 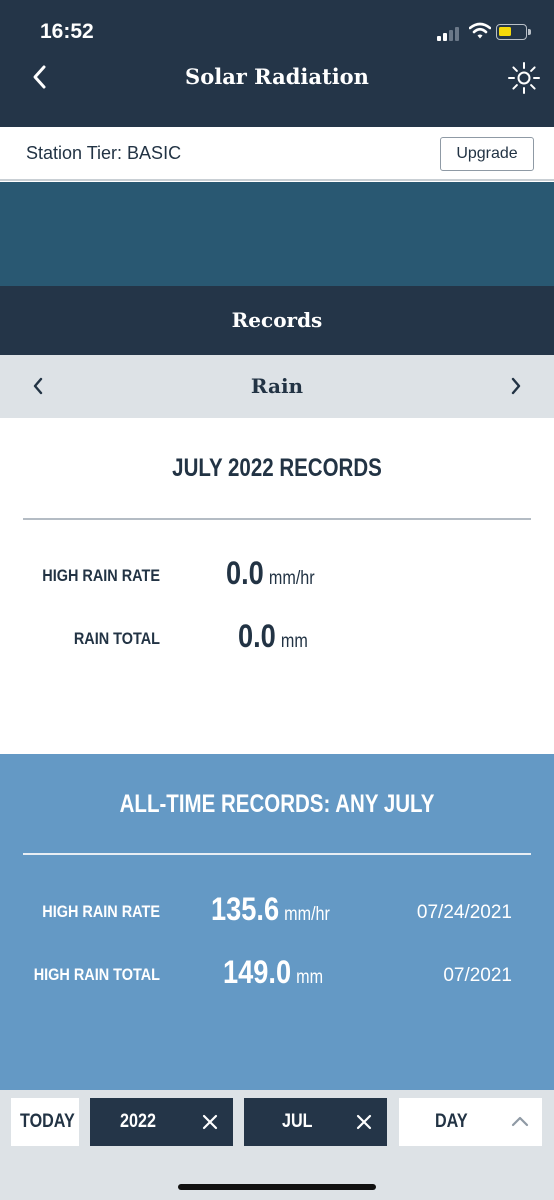 I want to click on record-label: RAIN TOTAL, so click(x=116, y=638).